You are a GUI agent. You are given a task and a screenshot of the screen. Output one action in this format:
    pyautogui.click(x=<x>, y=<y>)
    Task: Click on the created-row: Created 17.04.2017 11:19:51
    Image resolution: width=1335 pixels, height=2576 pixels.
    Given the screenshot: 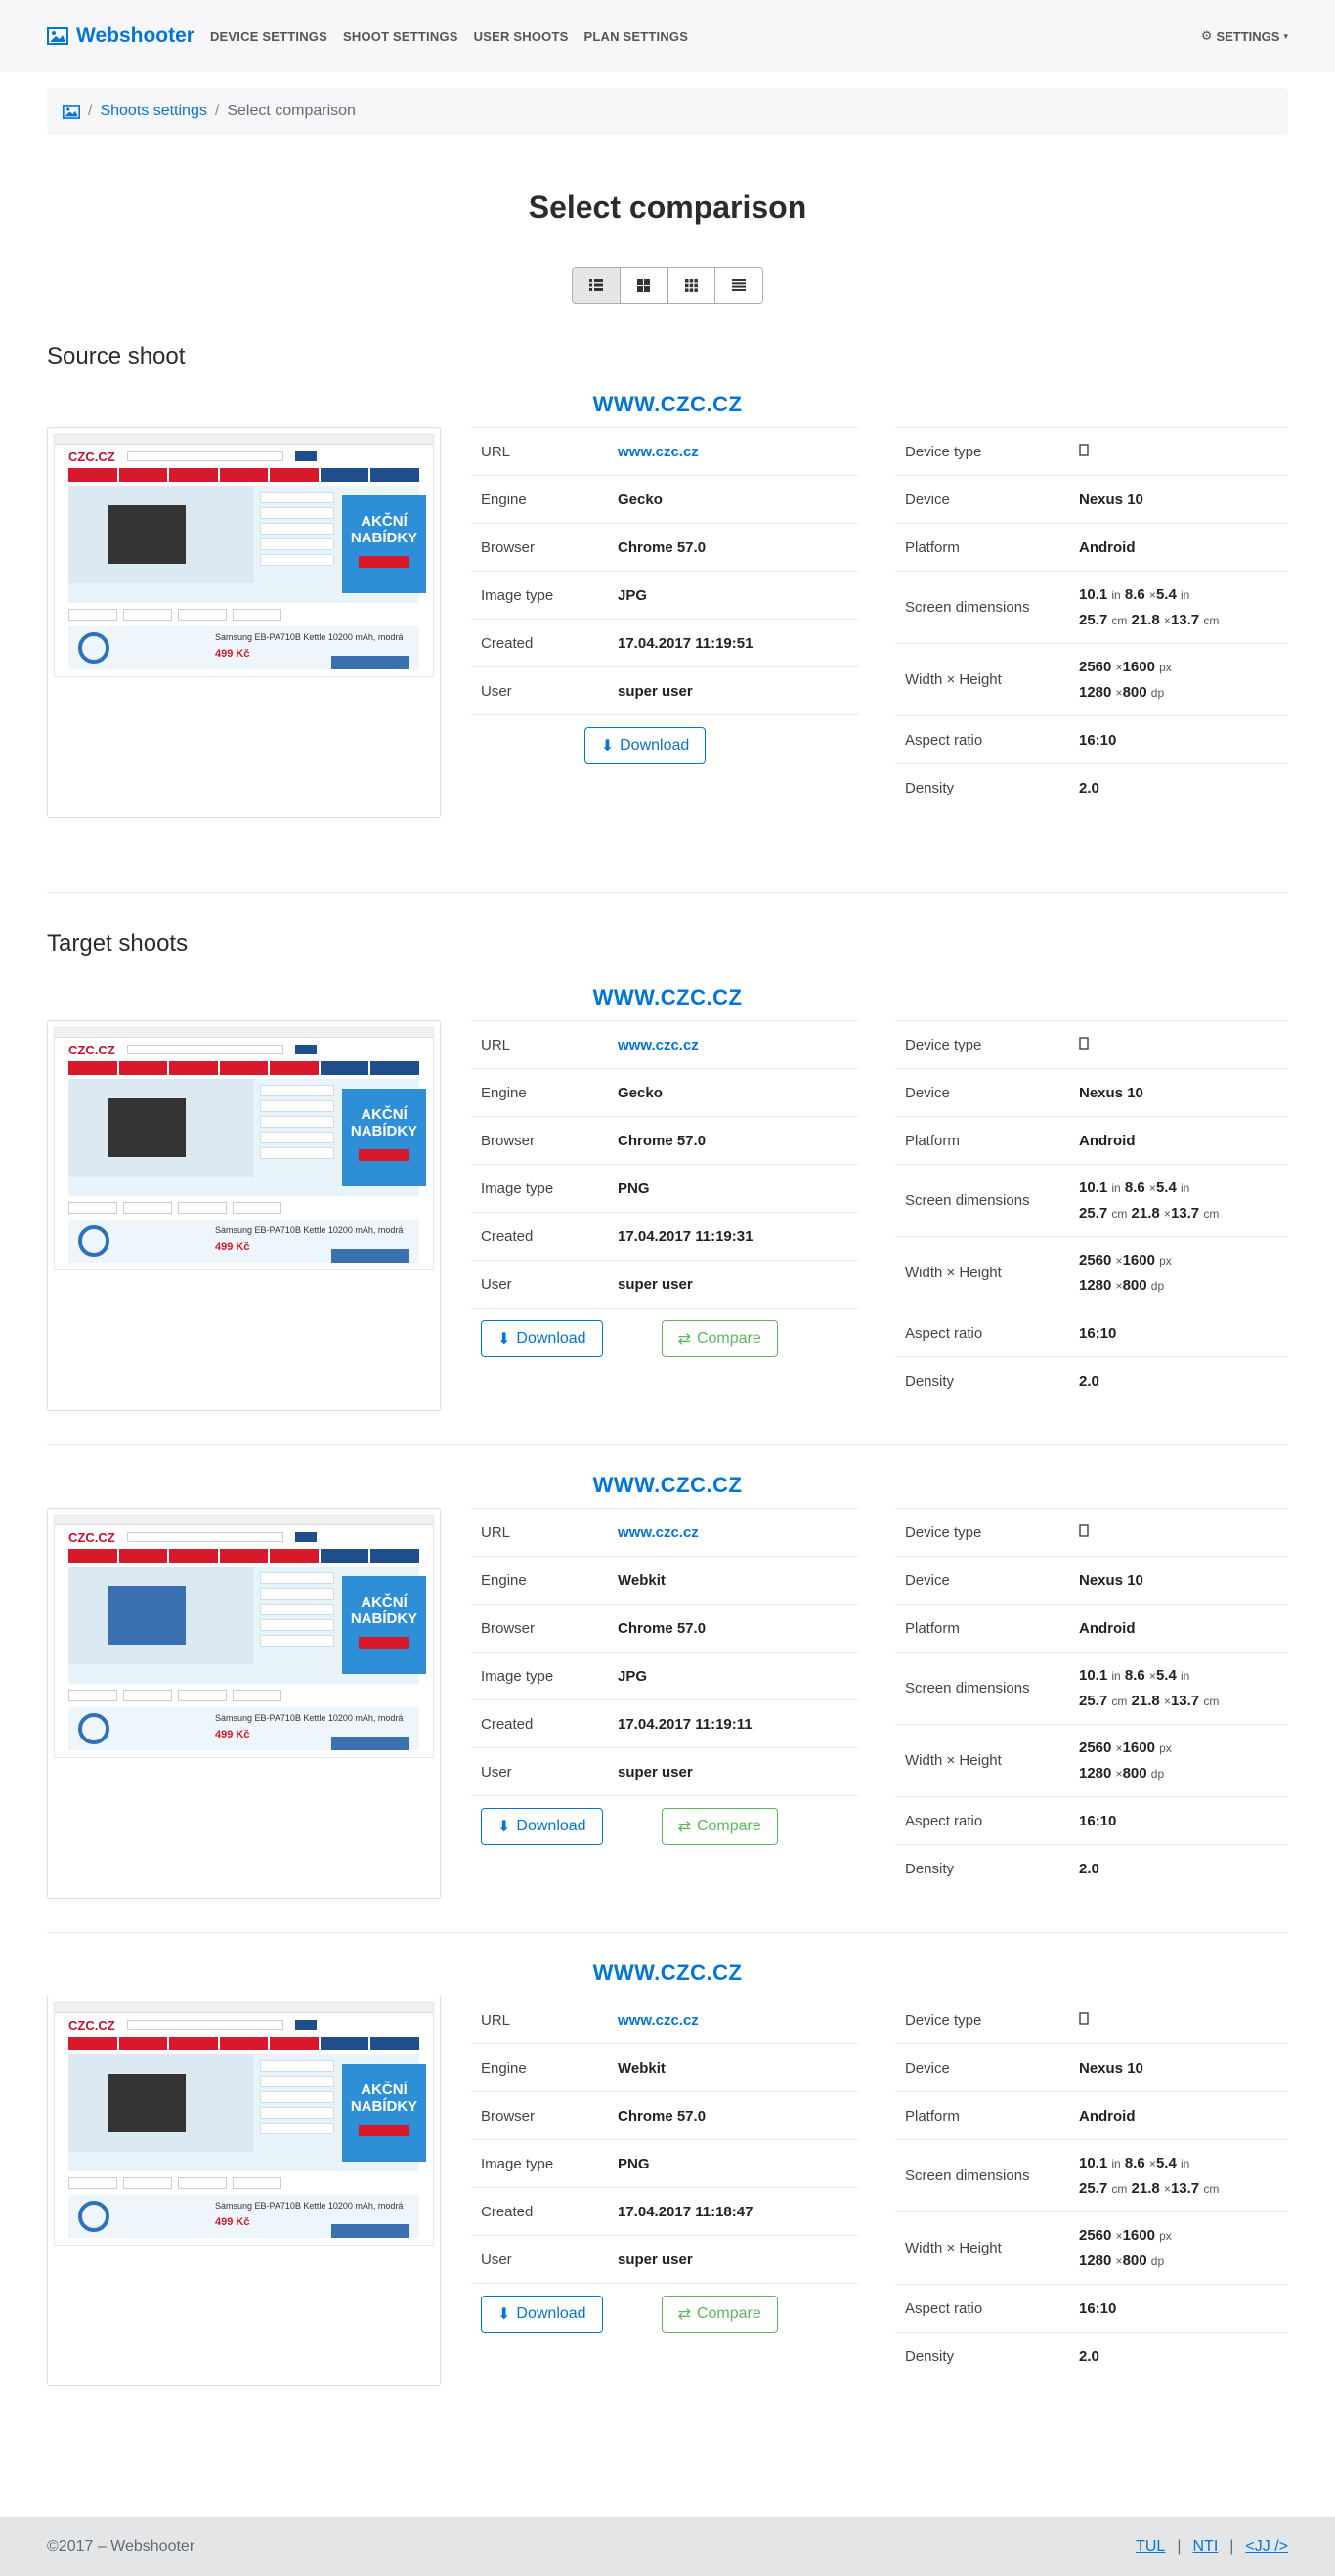 What is the action you would take?
    pyautogui.click(x=664, y=643)
    